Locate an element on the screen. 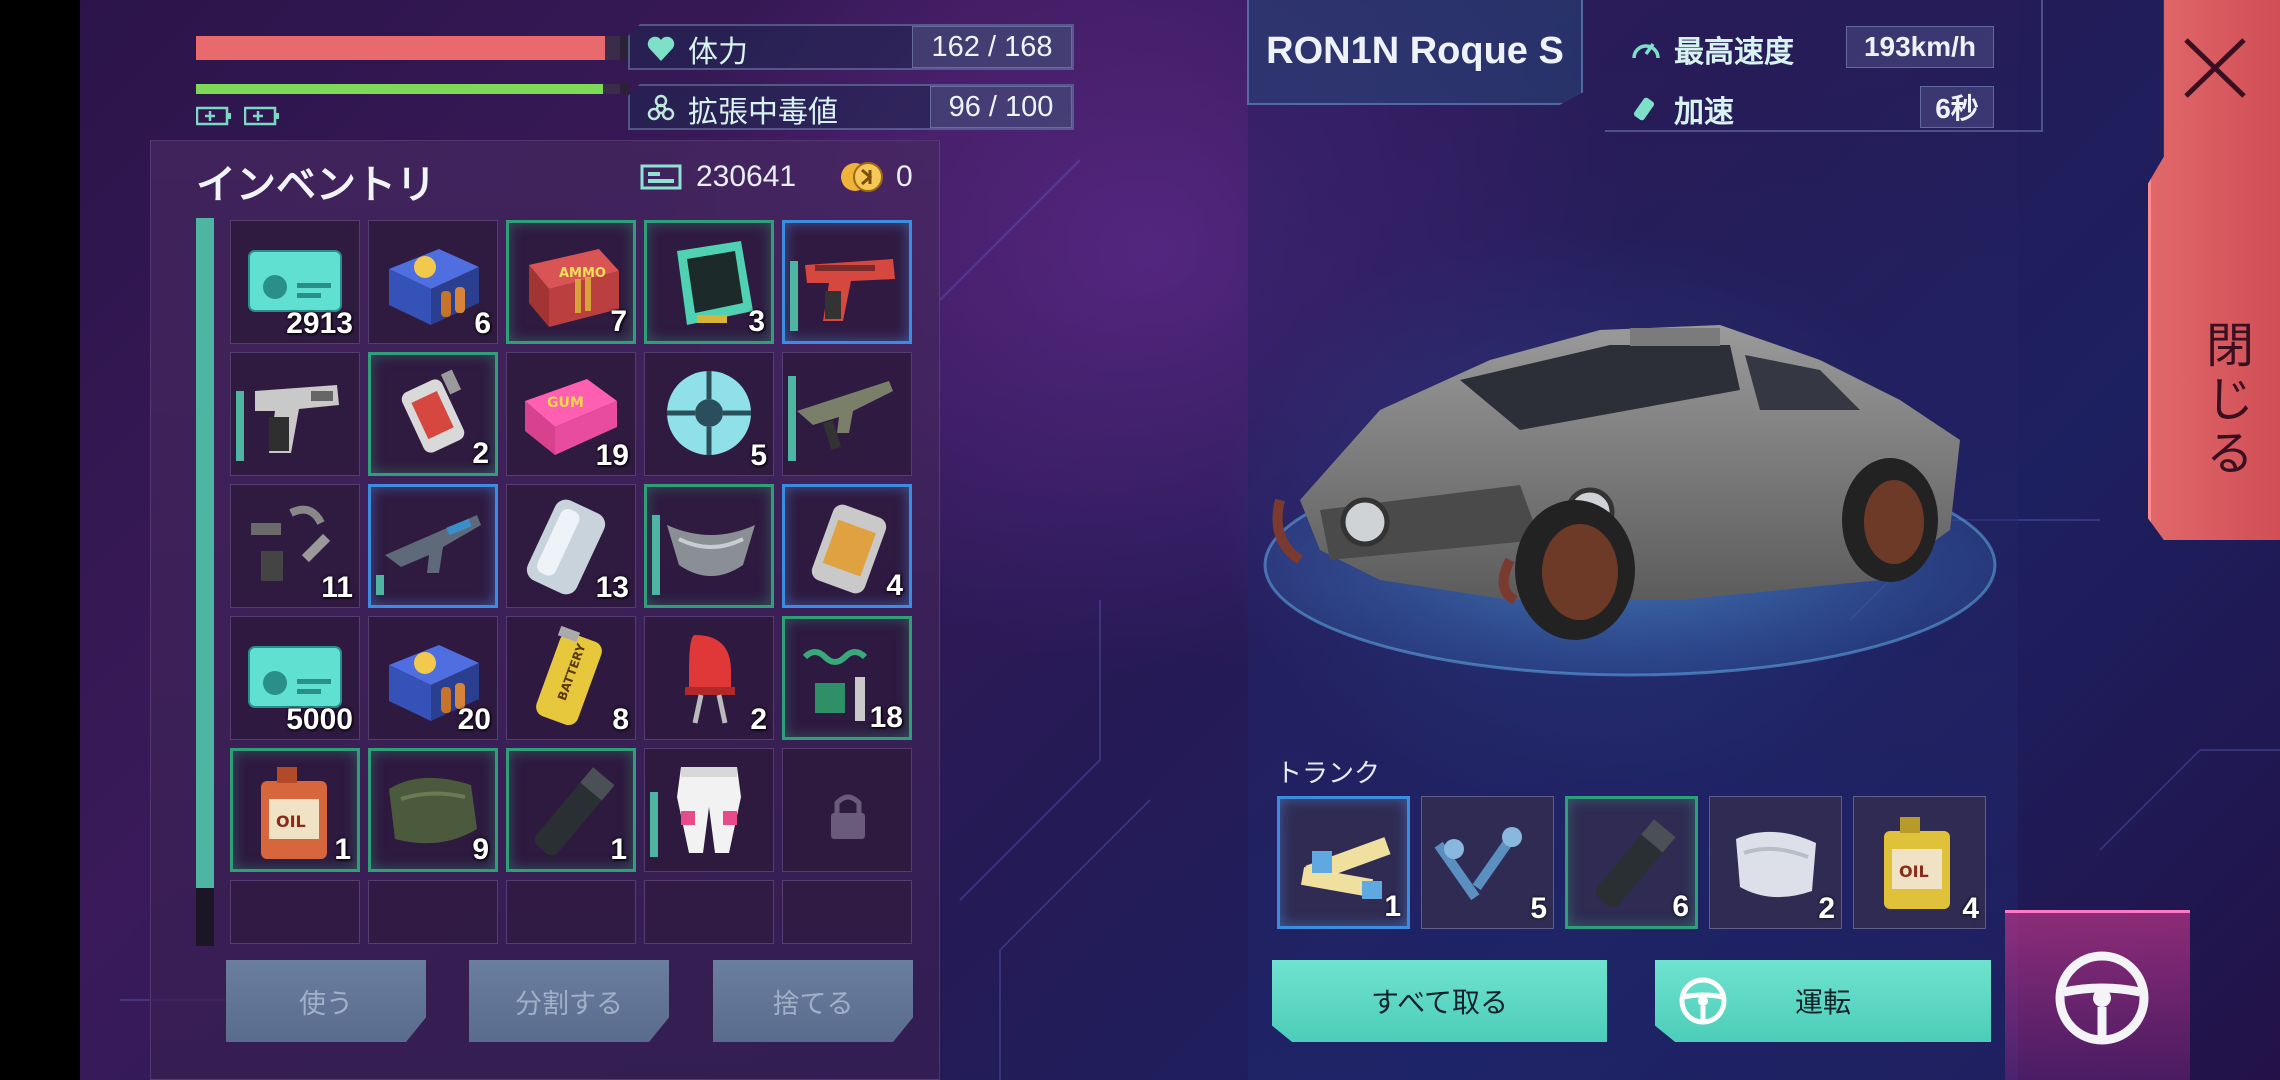 This screenshot has width=2280, height=1080. item-count: 2913 is located at coordinates (319, 323).